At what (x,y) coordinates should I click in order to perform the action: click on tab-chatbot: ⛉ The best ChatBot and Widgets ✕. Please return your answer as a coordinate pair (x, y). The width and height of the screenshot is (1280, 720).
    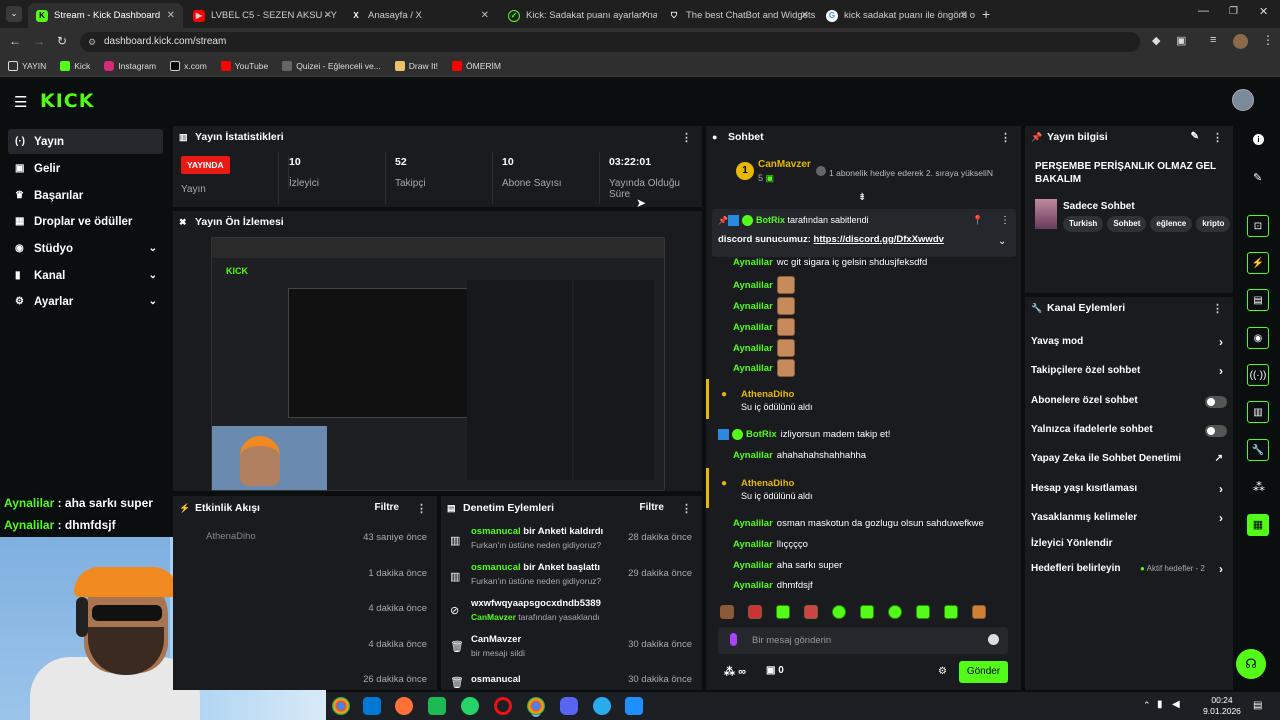
    Looking at the image, I should click on (738, 15).